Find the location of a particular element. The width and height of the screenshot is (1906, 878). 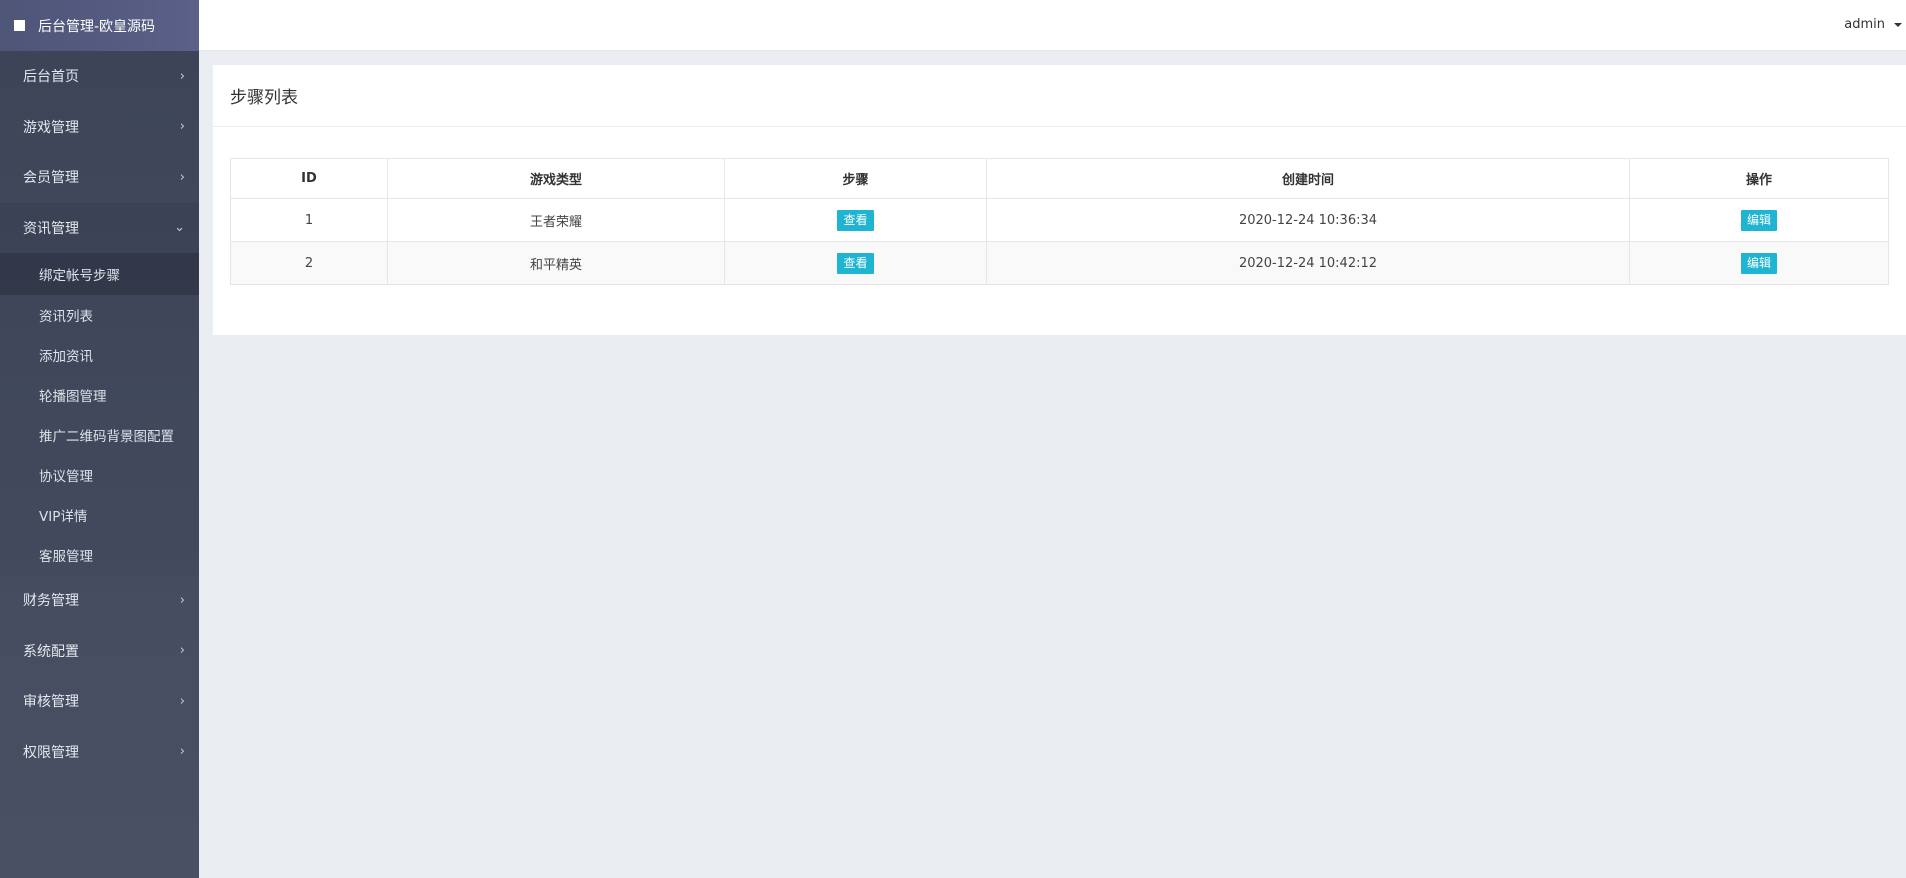

column-header-created: 创建时间 is located at coordinates (1308, 178).